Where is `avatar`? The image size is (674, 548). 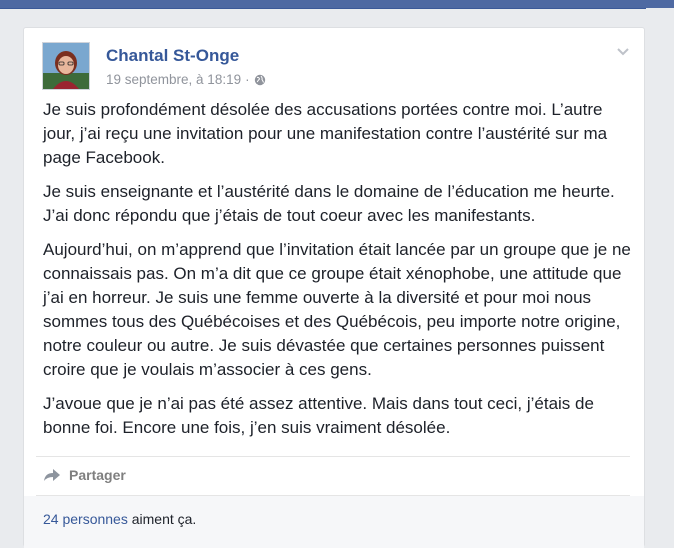
avatar is located at coordinates (66, 66).